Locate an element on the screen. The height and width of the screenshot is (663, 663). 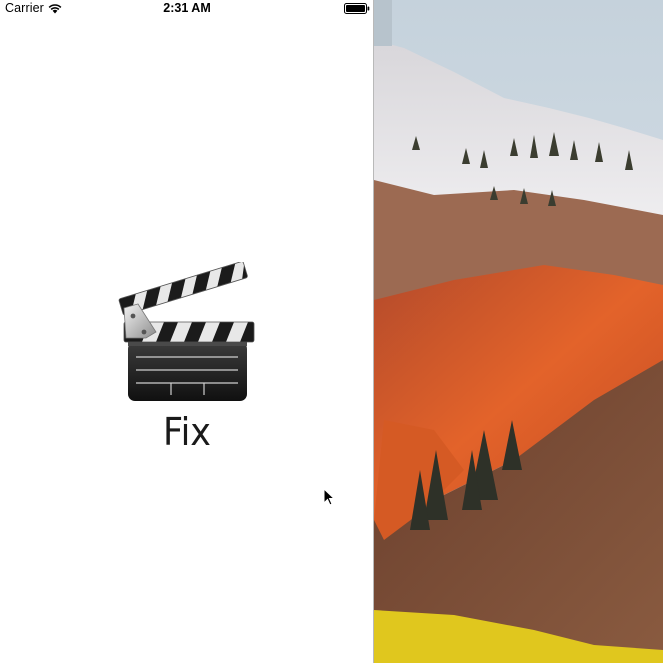
pointer-cursor-icon is located at coordinates (329, 497).